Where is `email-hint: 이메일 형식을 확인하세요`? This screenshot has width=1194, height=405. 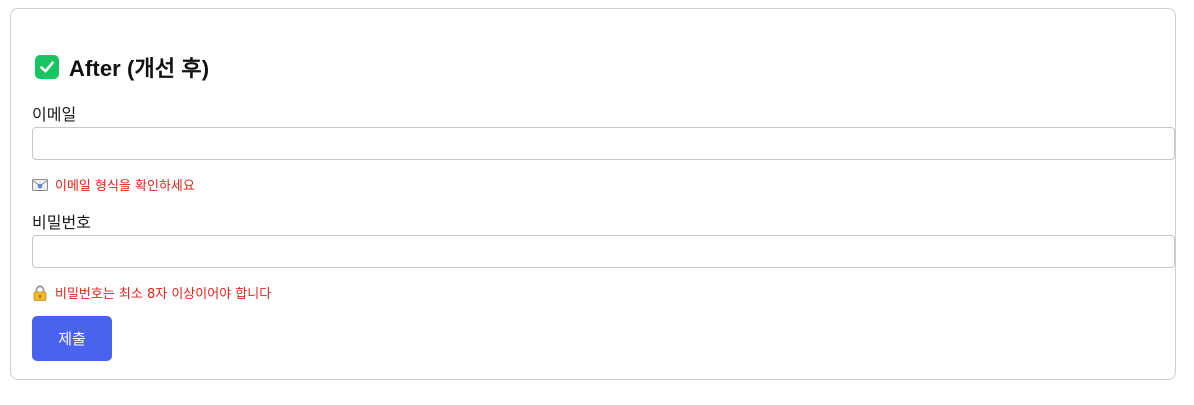
email-hint: 이메일 형식을 확인하세요 is located at coordinates (113, 184).